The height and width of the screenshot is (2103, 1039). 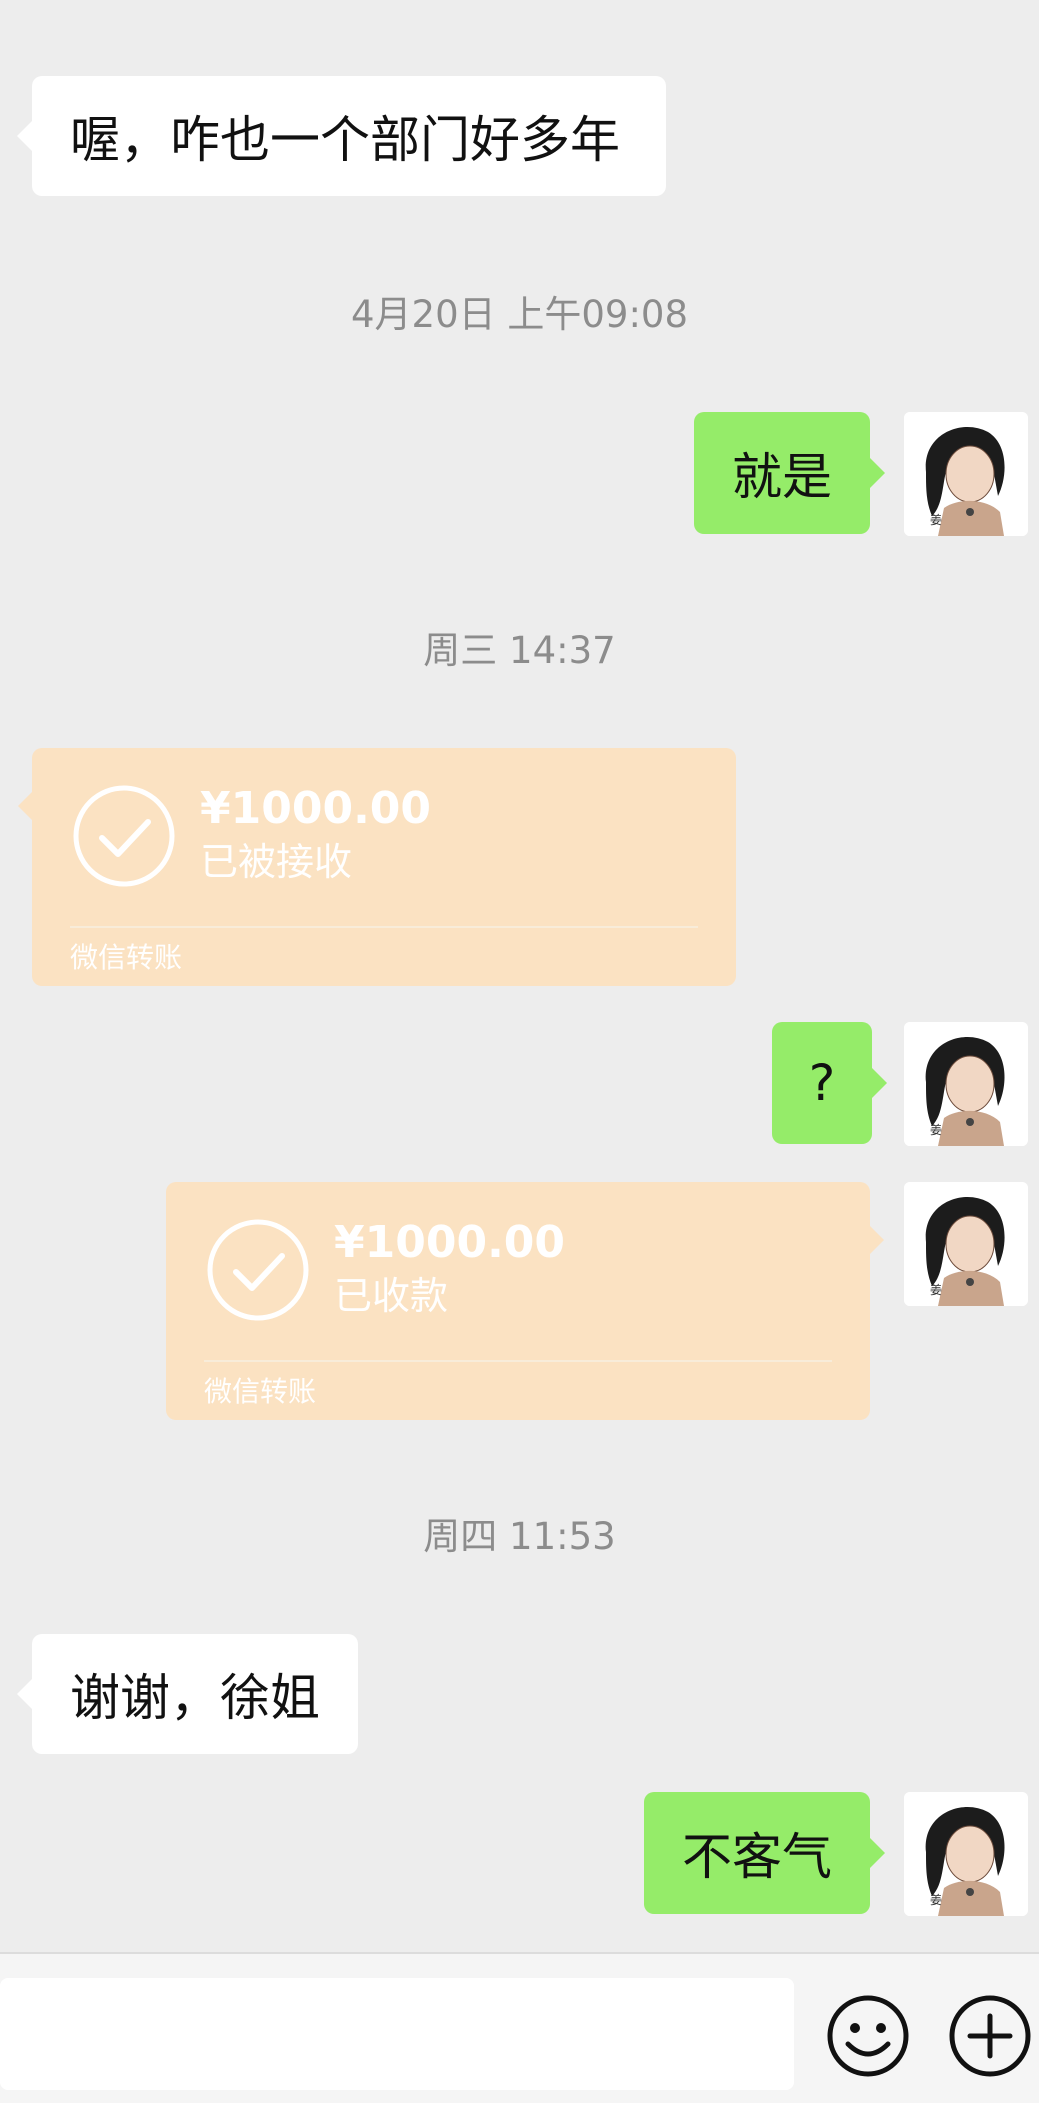 I want to click on transfer-card-collected: ¥1000.00 已收款 微信转账, so click(x=525, y=1301).